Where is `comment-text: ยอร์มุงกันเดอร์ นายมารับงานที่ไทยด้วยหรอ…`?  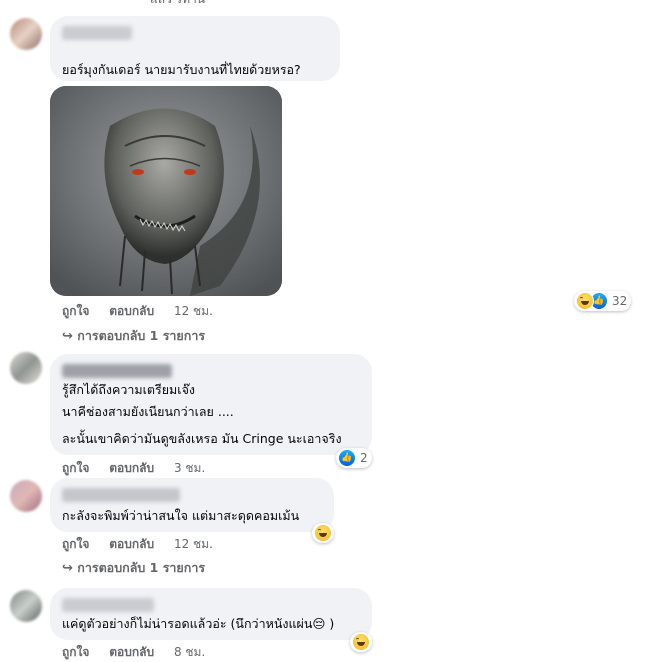 comment-text: ยอร์มุงกันเดอร์ นายมารับงานที่ไทยด้วยหรอ… is located at coordinates (181, 69).